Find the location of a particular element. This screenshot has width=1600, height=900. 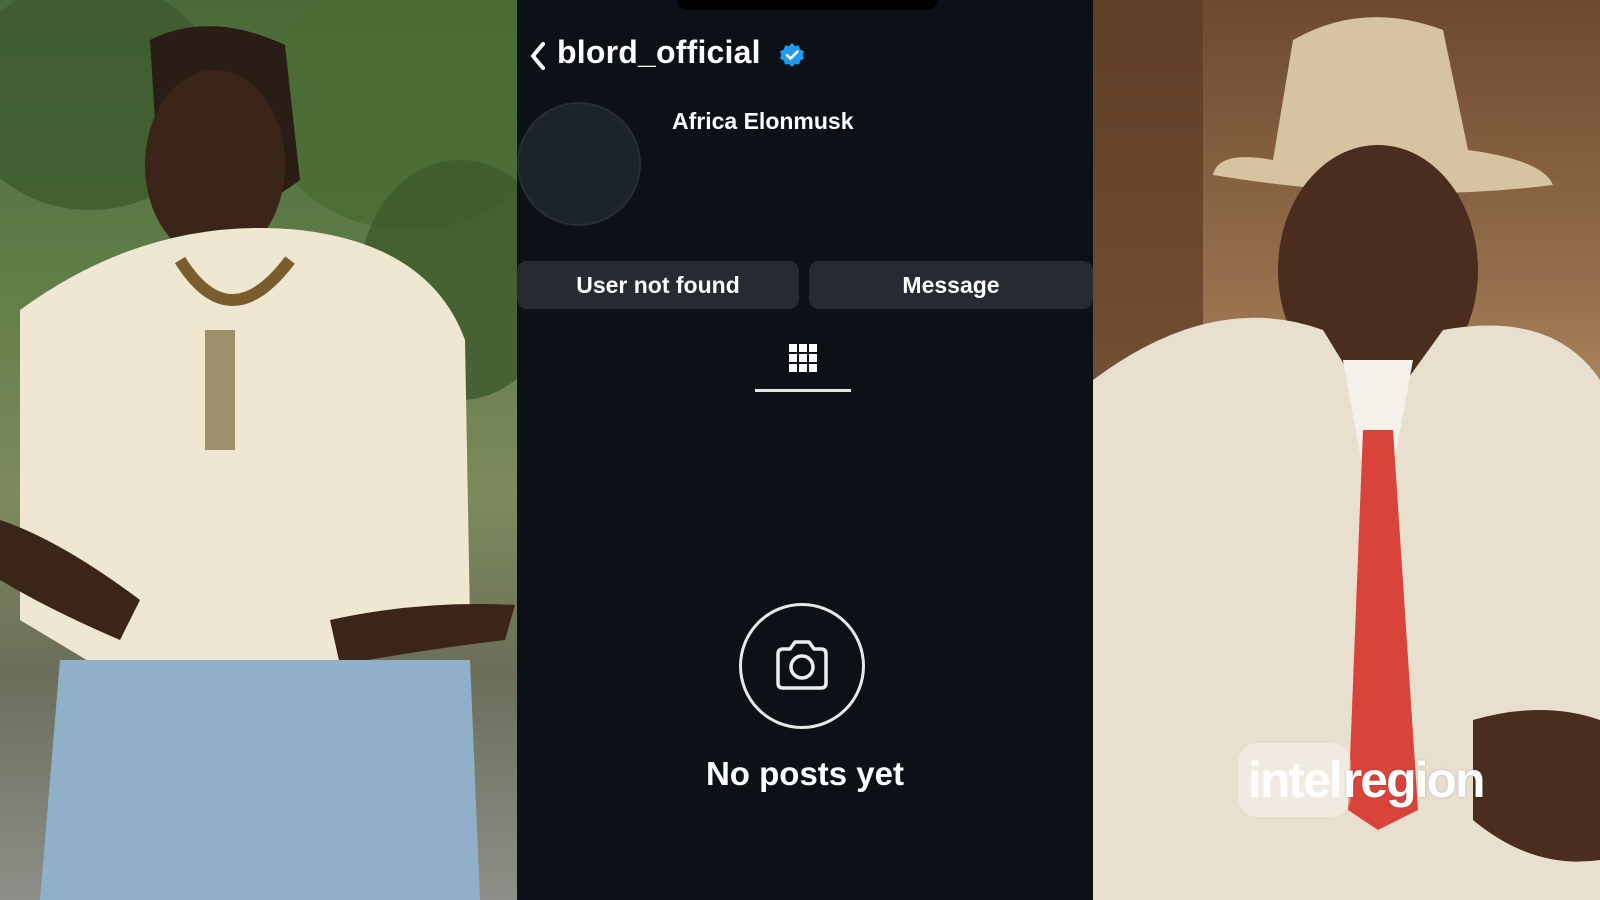

profile-avatar is located at coordinates (579, 164).